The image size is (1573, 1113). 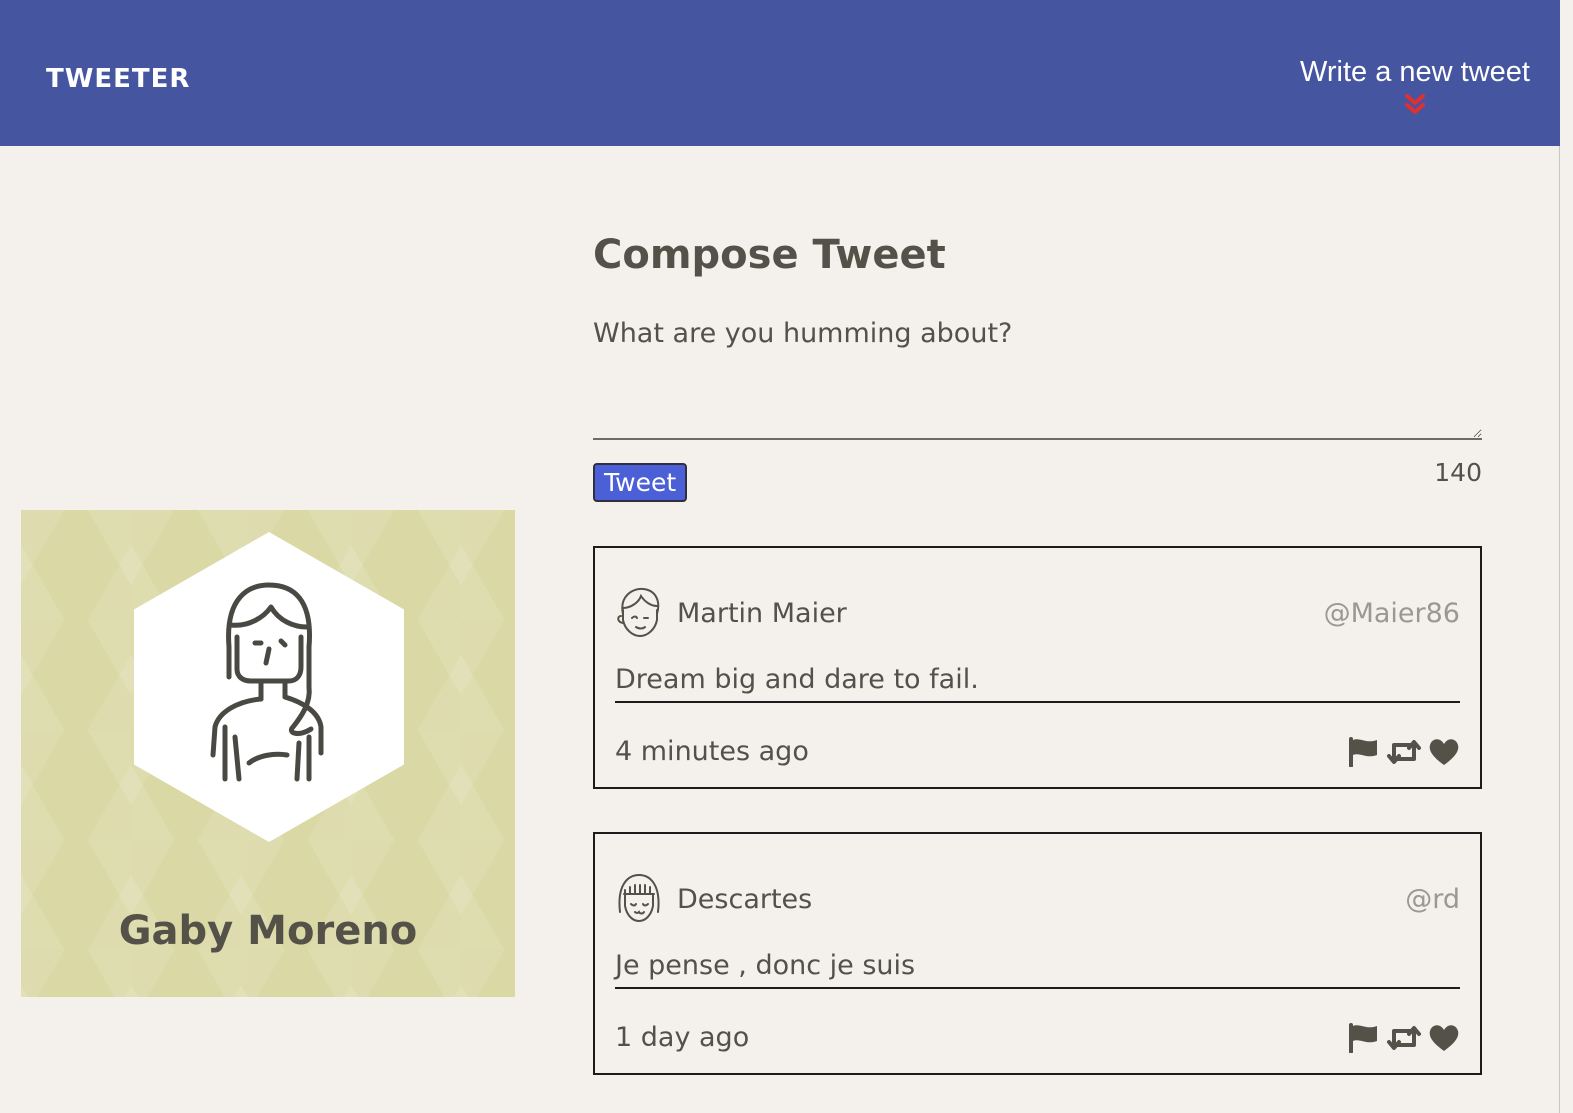 I want to click on tweet-submit-button: Tweet, so click(x=640, y=482).